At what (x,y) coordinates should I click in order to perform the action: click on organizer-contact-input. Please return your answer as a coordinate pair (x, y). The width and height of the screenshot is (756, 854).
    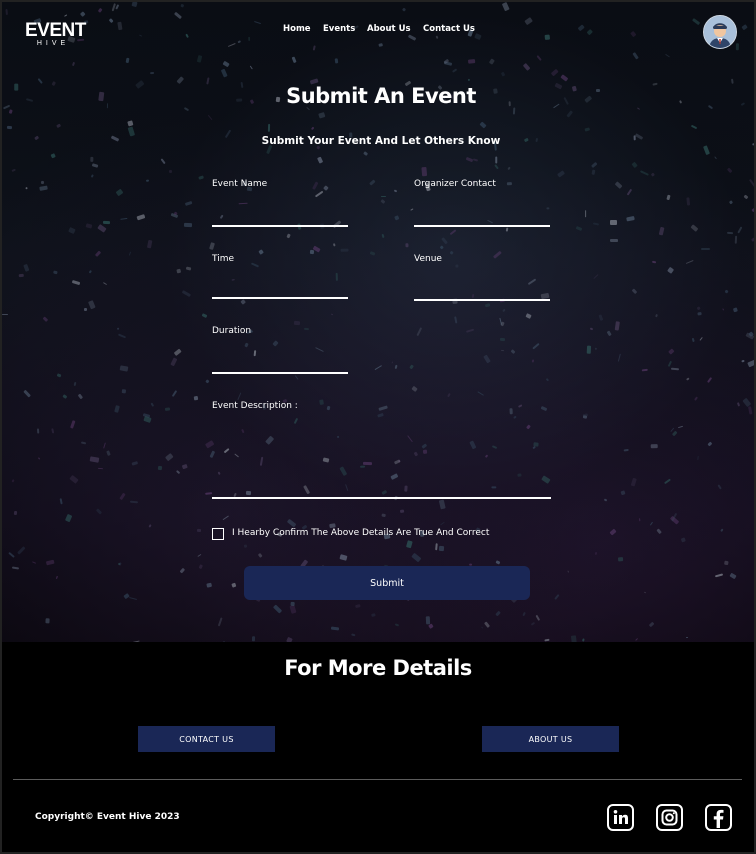
    Looking at the image, I should click on (482, 226).